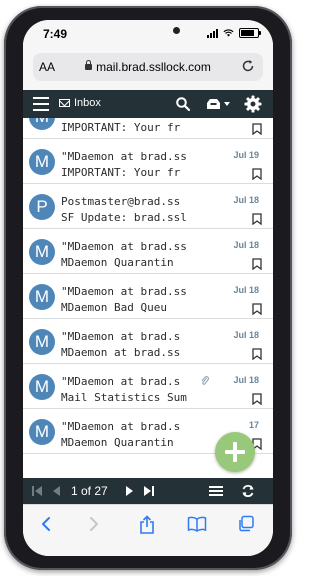 This screenshot has height=576, width=320. I want to click on folder-label: Inbox, so click(87, 103).